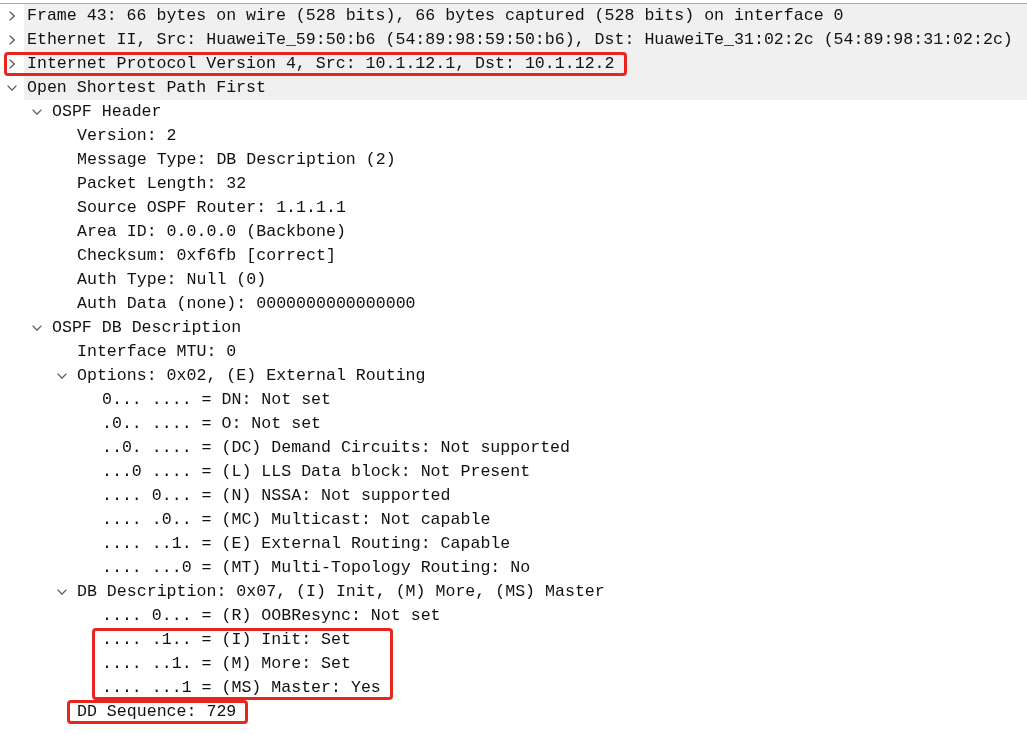 Image resolution: width=1027 pixels, height=735 pixels. I want to click on tree-item: .0.. .... = O: Not set, so click(210, 424).